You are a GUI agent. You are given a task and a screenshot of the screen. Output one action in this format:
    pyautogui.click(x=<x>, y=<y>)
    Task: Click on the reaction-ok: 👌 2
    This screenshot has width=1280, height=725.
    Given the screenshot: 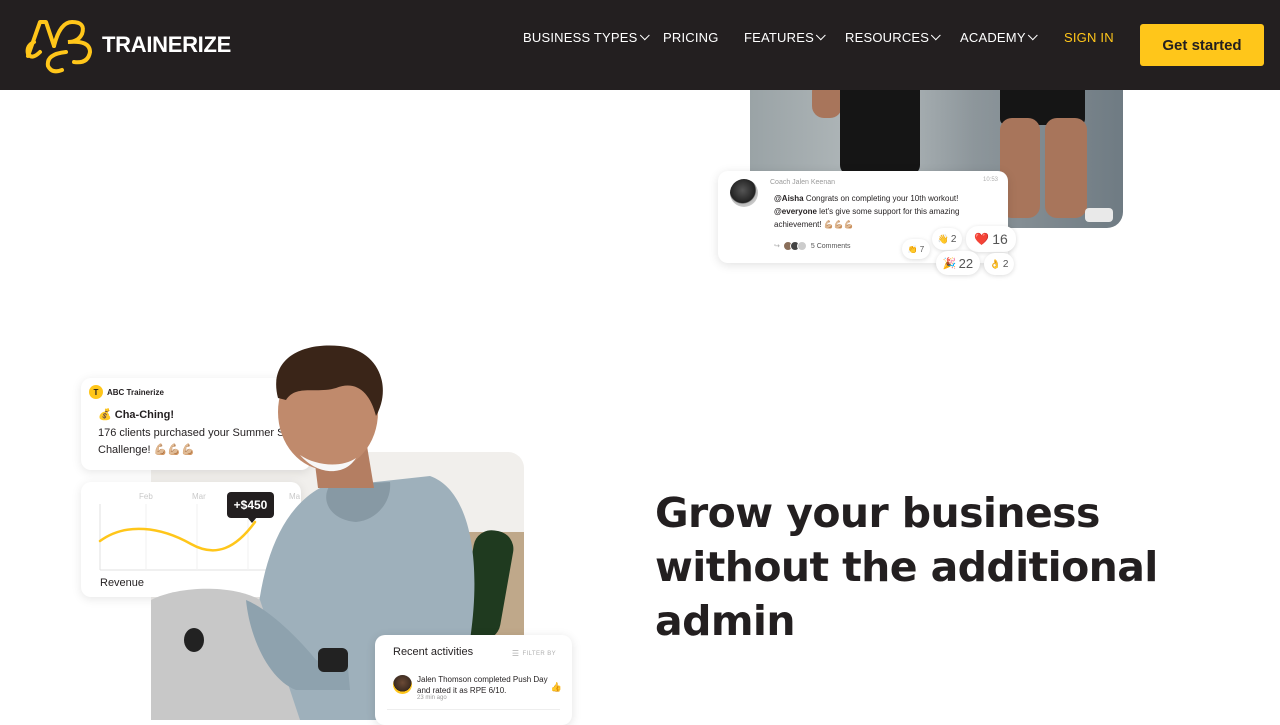 What is the action you would take?
    pyautogui.click(x=999, y=264)
    